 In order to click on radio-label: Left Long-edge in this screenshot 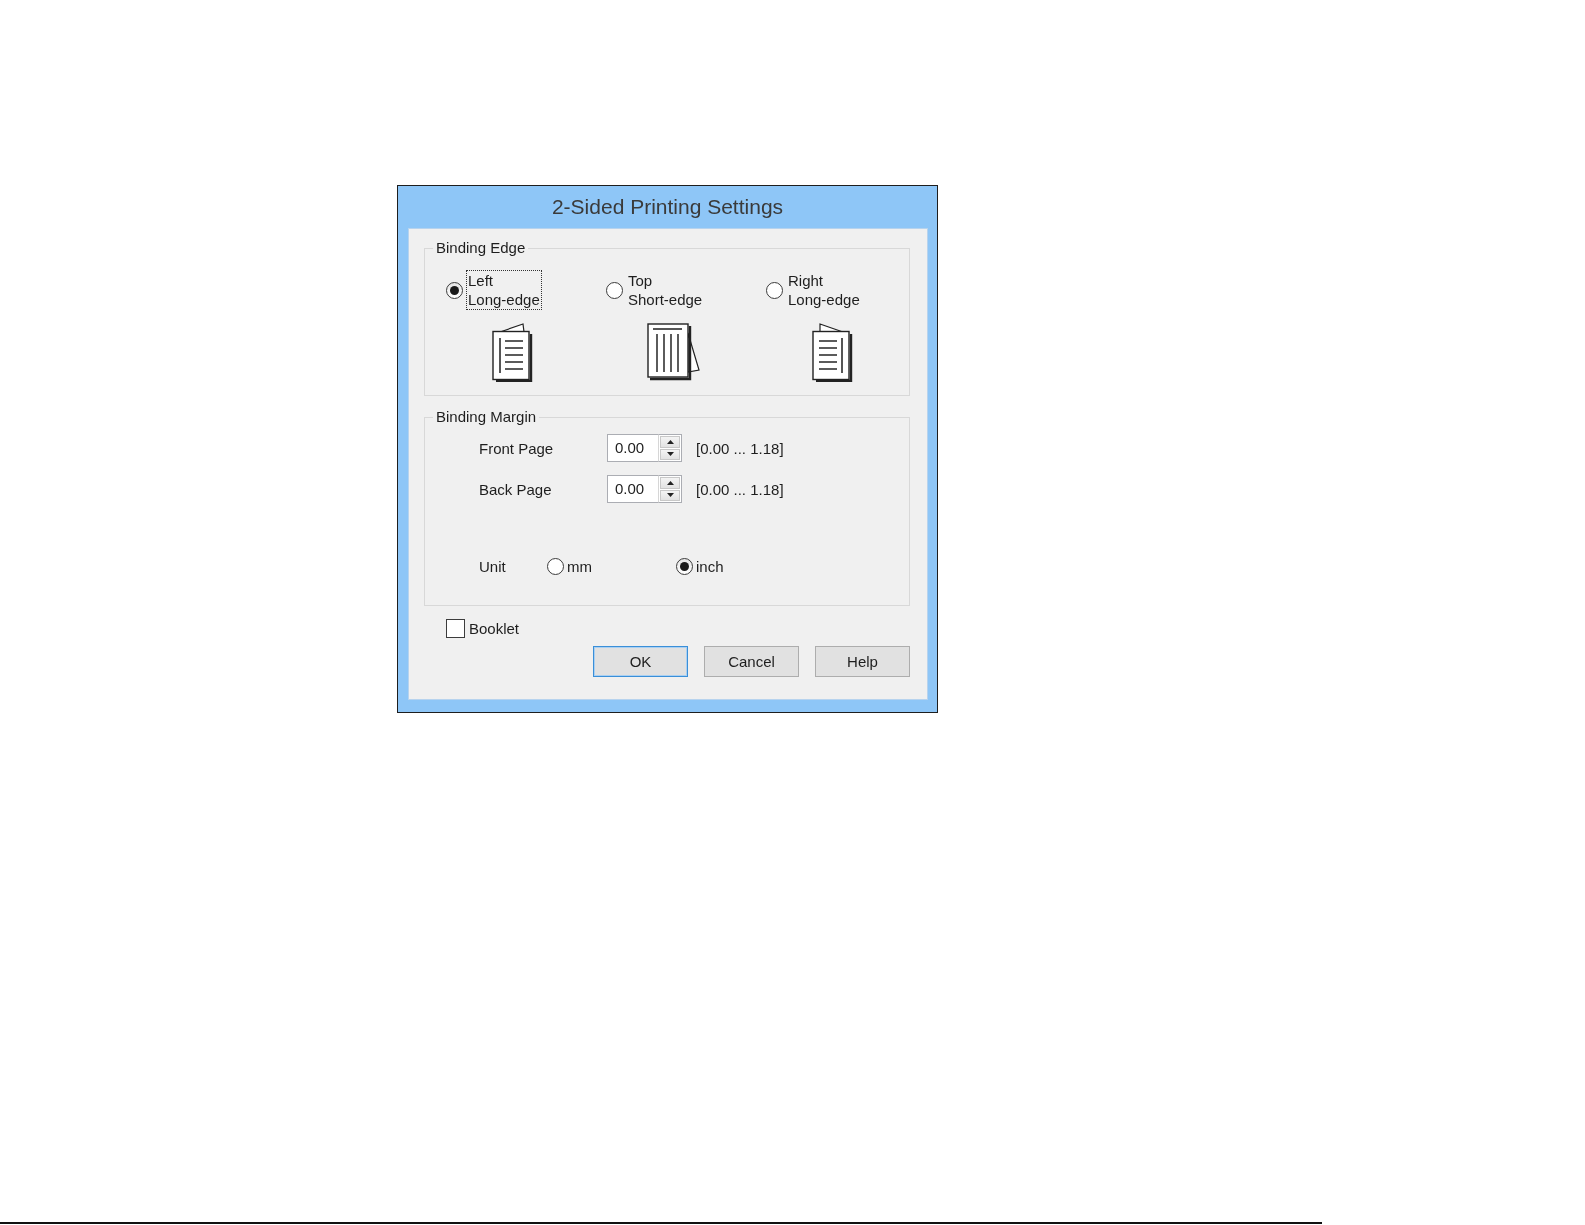, I will do `click(504, 290)`.